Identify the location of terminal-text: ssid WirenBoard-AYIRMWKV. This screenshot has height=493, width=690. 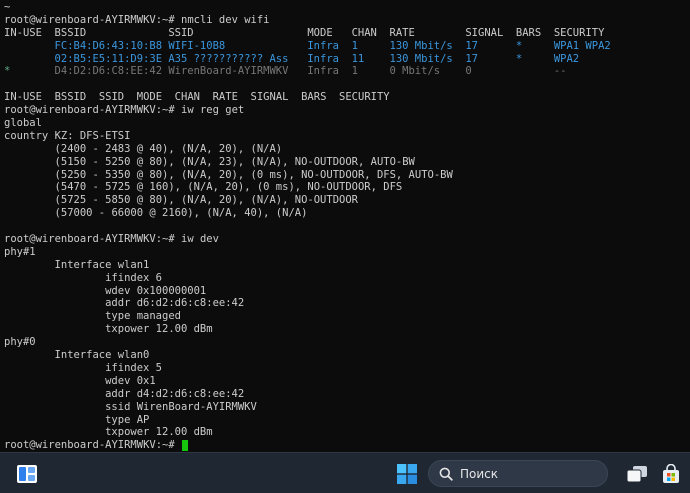
(181, 406).